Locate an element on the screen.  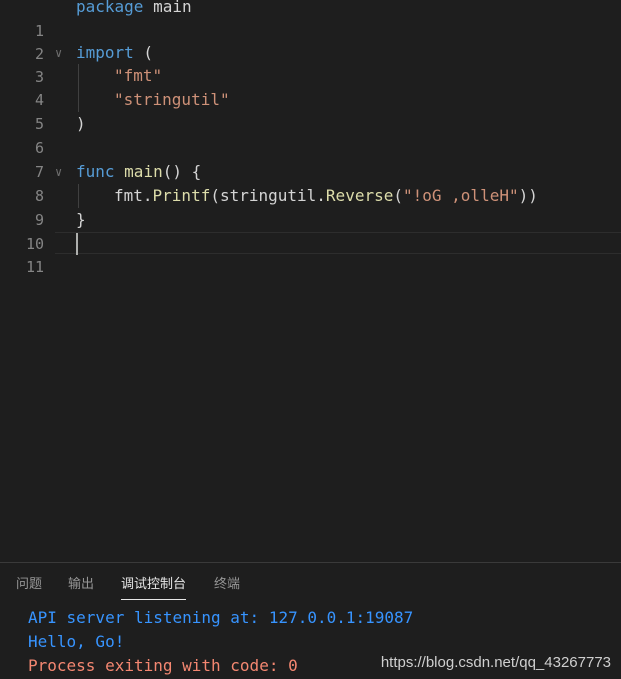
keyword-package: package is located at coordinates (110, 8).